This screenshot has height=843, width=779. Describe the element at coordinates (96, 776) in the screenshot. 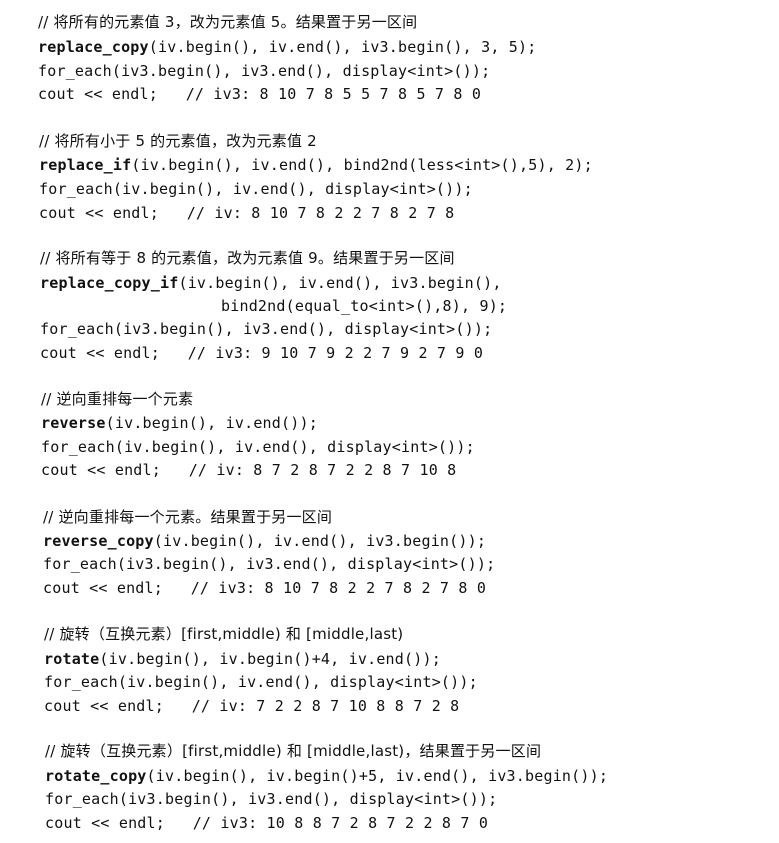

I see `function-name: rotate_copy` at that location.